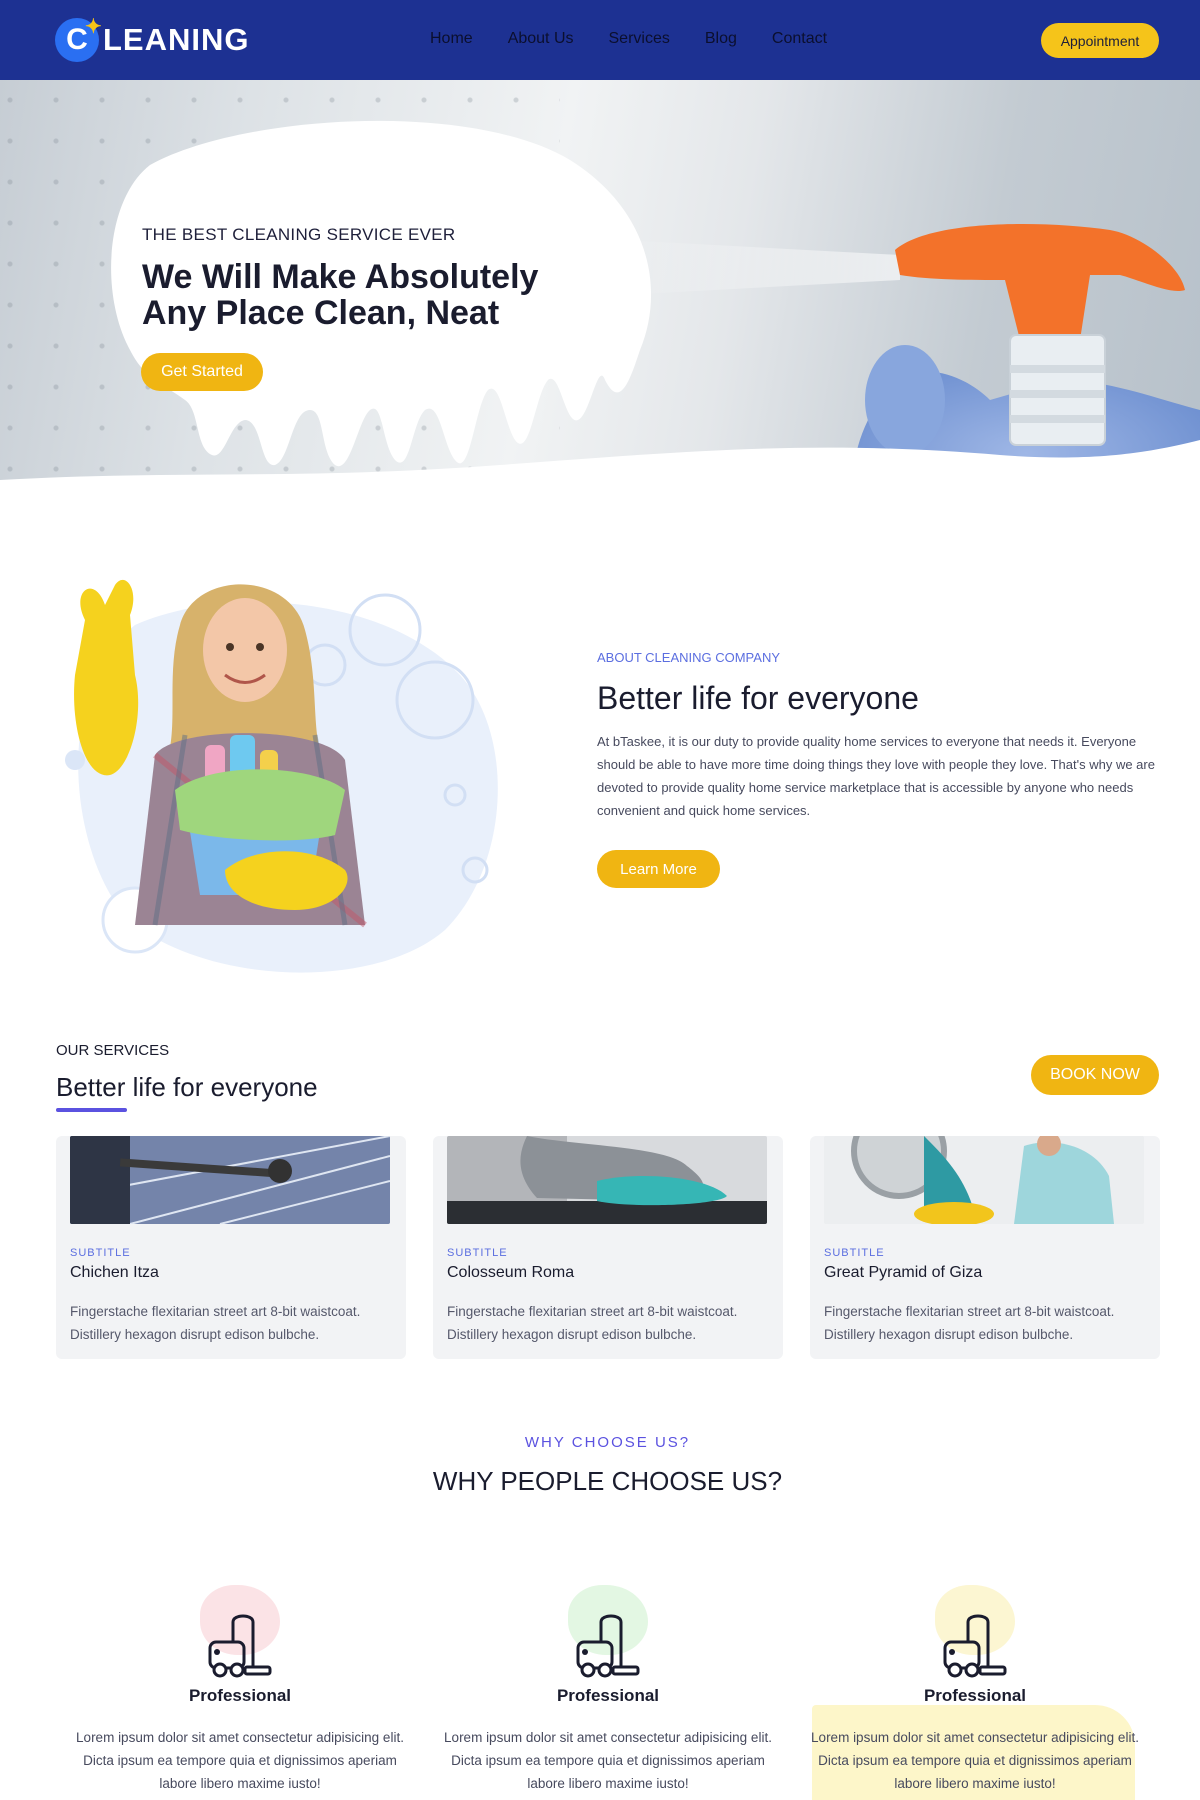 Image resolution: width=1200 pixels, height=1800 pixels. What do you see at coordinates (451, 39) in the screenshot?
I see `nav-home: Home` at bounding box center [451, 39].